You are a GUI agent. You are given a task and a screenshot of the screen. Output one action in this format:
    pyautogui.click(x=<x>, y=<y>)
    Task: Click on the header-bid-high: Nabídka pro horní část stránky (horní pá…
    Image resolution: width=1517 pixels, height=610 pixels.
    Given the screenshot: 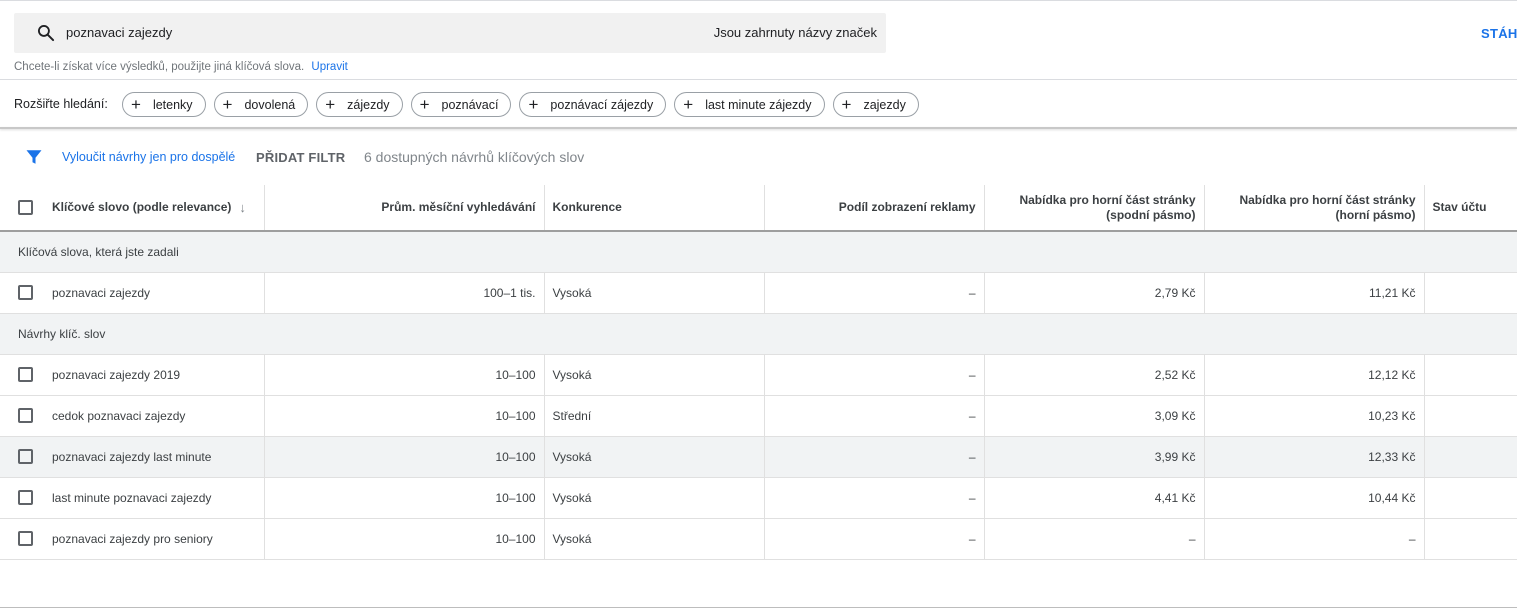 What is the action you would take?
    pyautogui.click(x=1314, y=208)
    